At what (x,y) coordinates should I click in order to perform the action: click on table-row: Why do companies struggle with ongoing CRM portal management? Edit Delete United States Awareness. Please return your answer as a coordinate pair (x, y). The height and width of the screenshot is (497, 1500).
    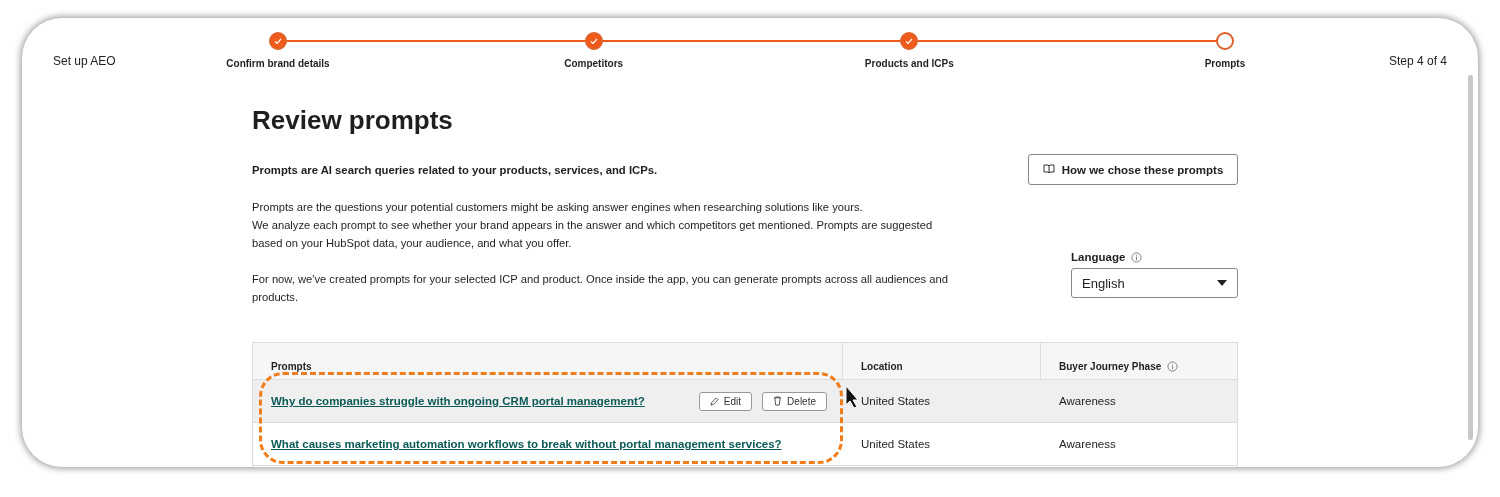
    Looking at the image, I should click on (745, 401).